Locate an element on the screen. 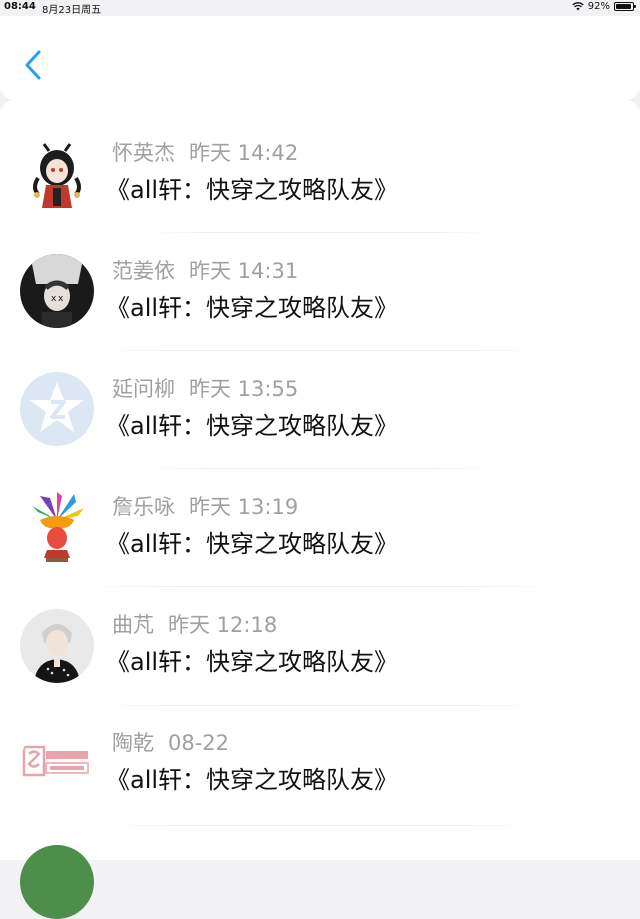 This screenshot has width=640, height=919. list-item-header: 延问柳 昨天 13:55 is located at coordinates (205, 389).